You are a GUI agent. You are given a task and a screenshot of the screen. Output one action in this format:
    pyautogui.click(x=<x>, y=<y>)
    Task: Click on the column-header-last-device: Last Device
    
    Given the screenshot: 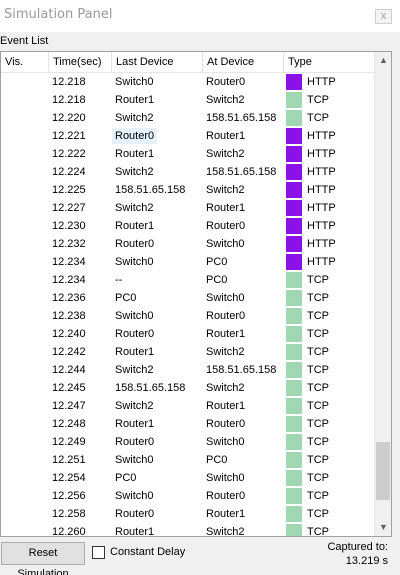 What is the action you would take?
    pyautogui.click(x=157, y=62)
    